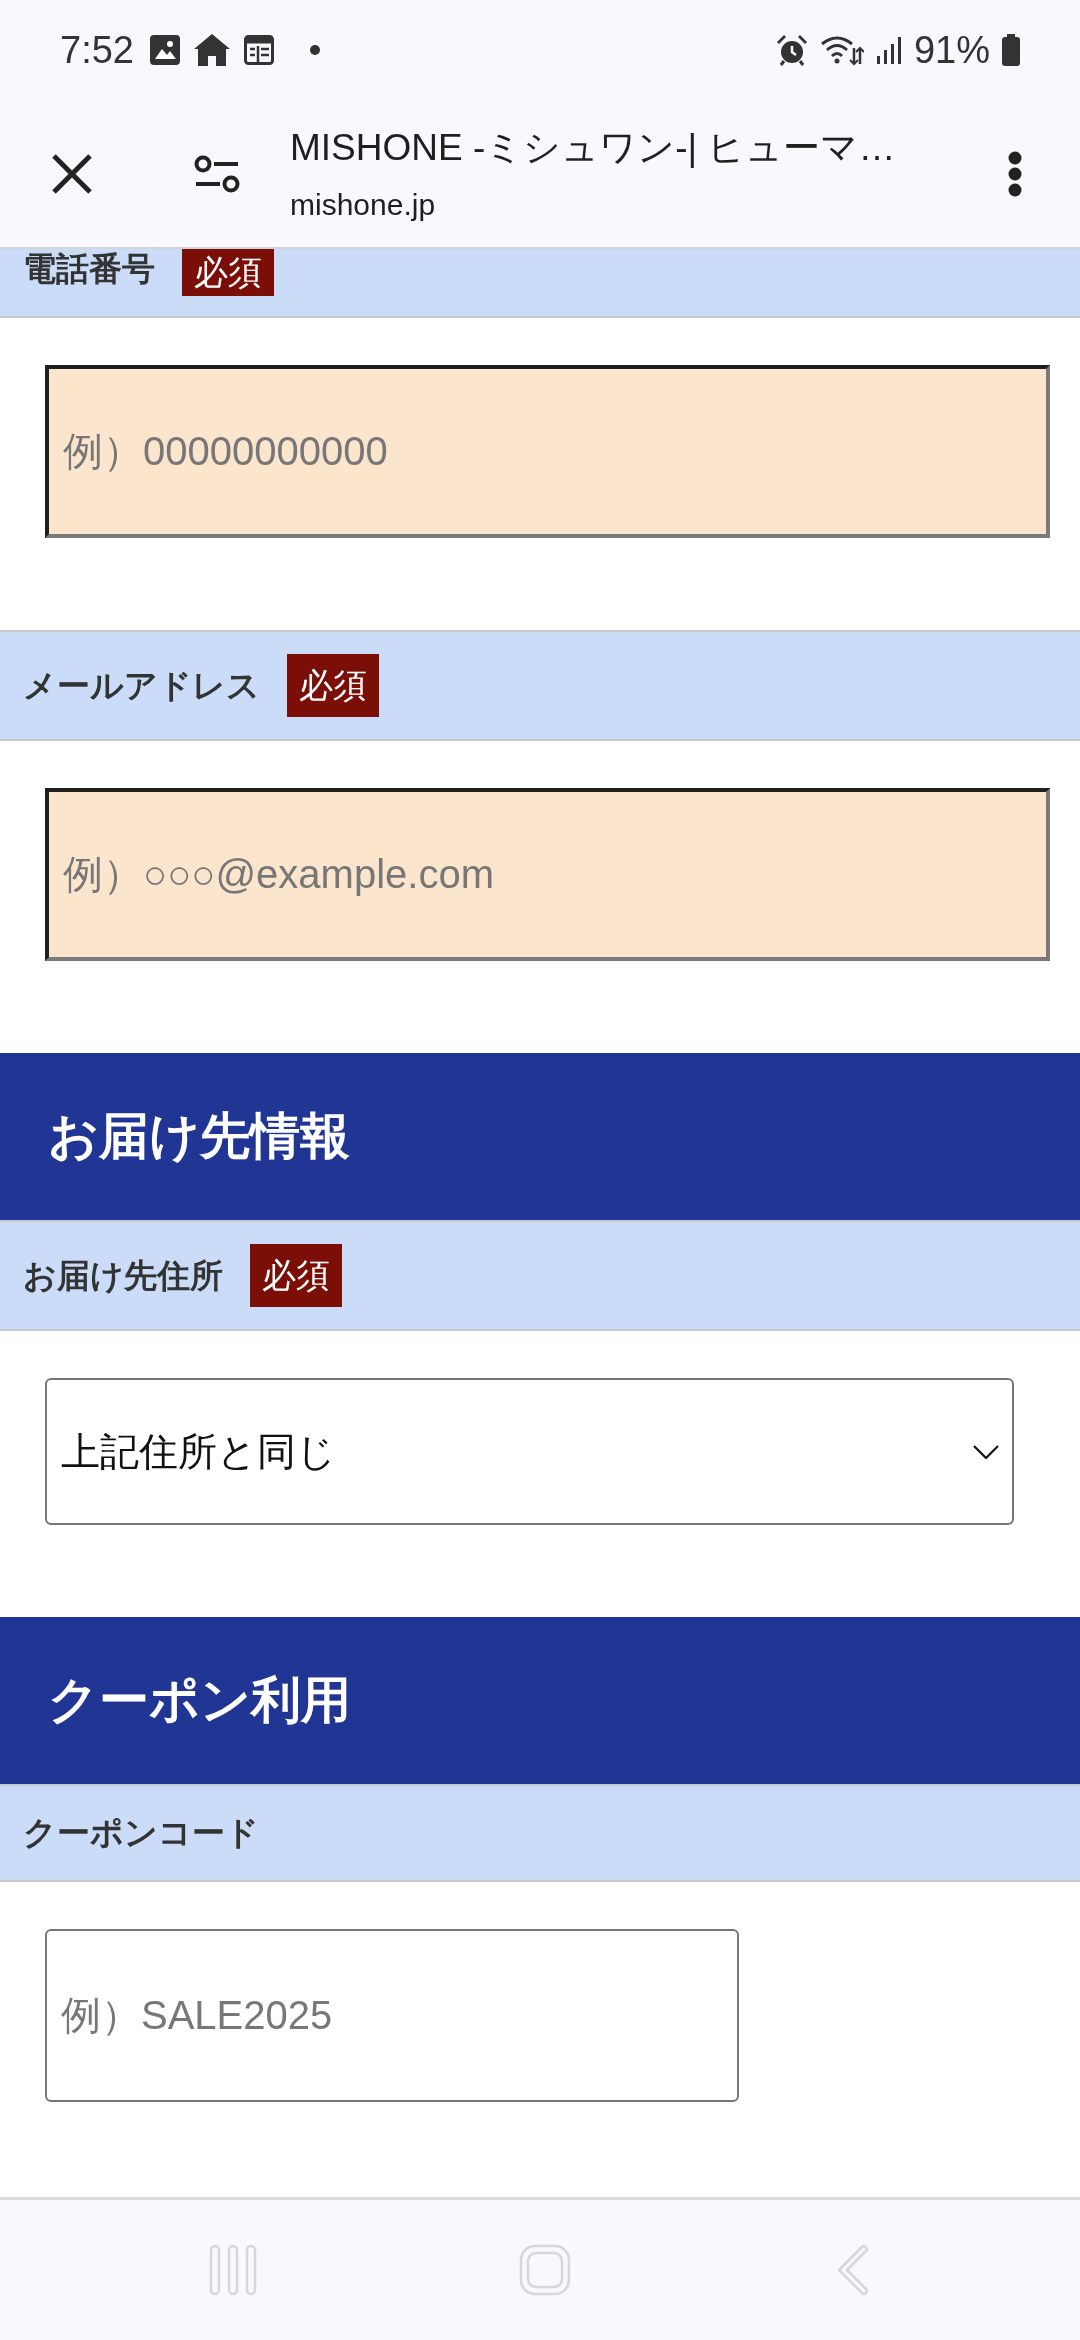 This screenshot has height=2340, width=1080. What do you see at coordinates (258, 50) in the screenshot?
I see `news-icon` at bounding box center [258, 50].